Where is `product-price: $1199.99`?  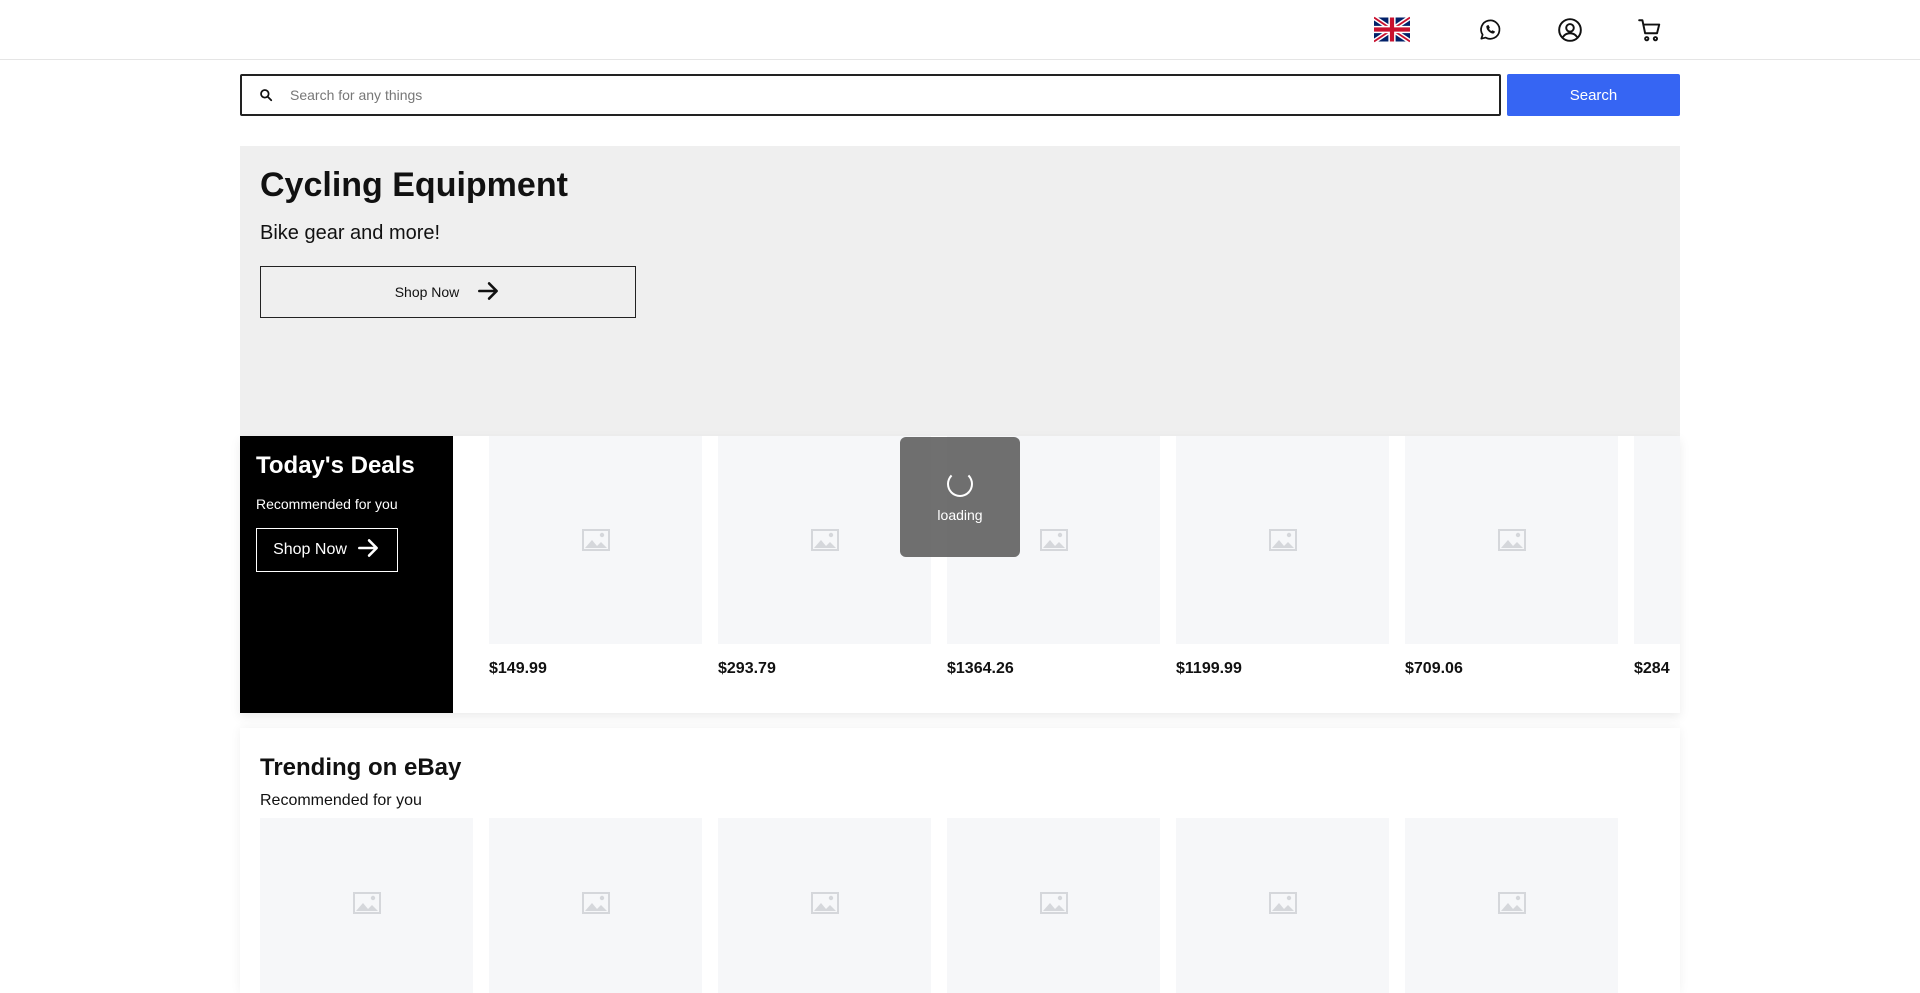 product-price: $1199.99 is located at coordinates (1209, 668).